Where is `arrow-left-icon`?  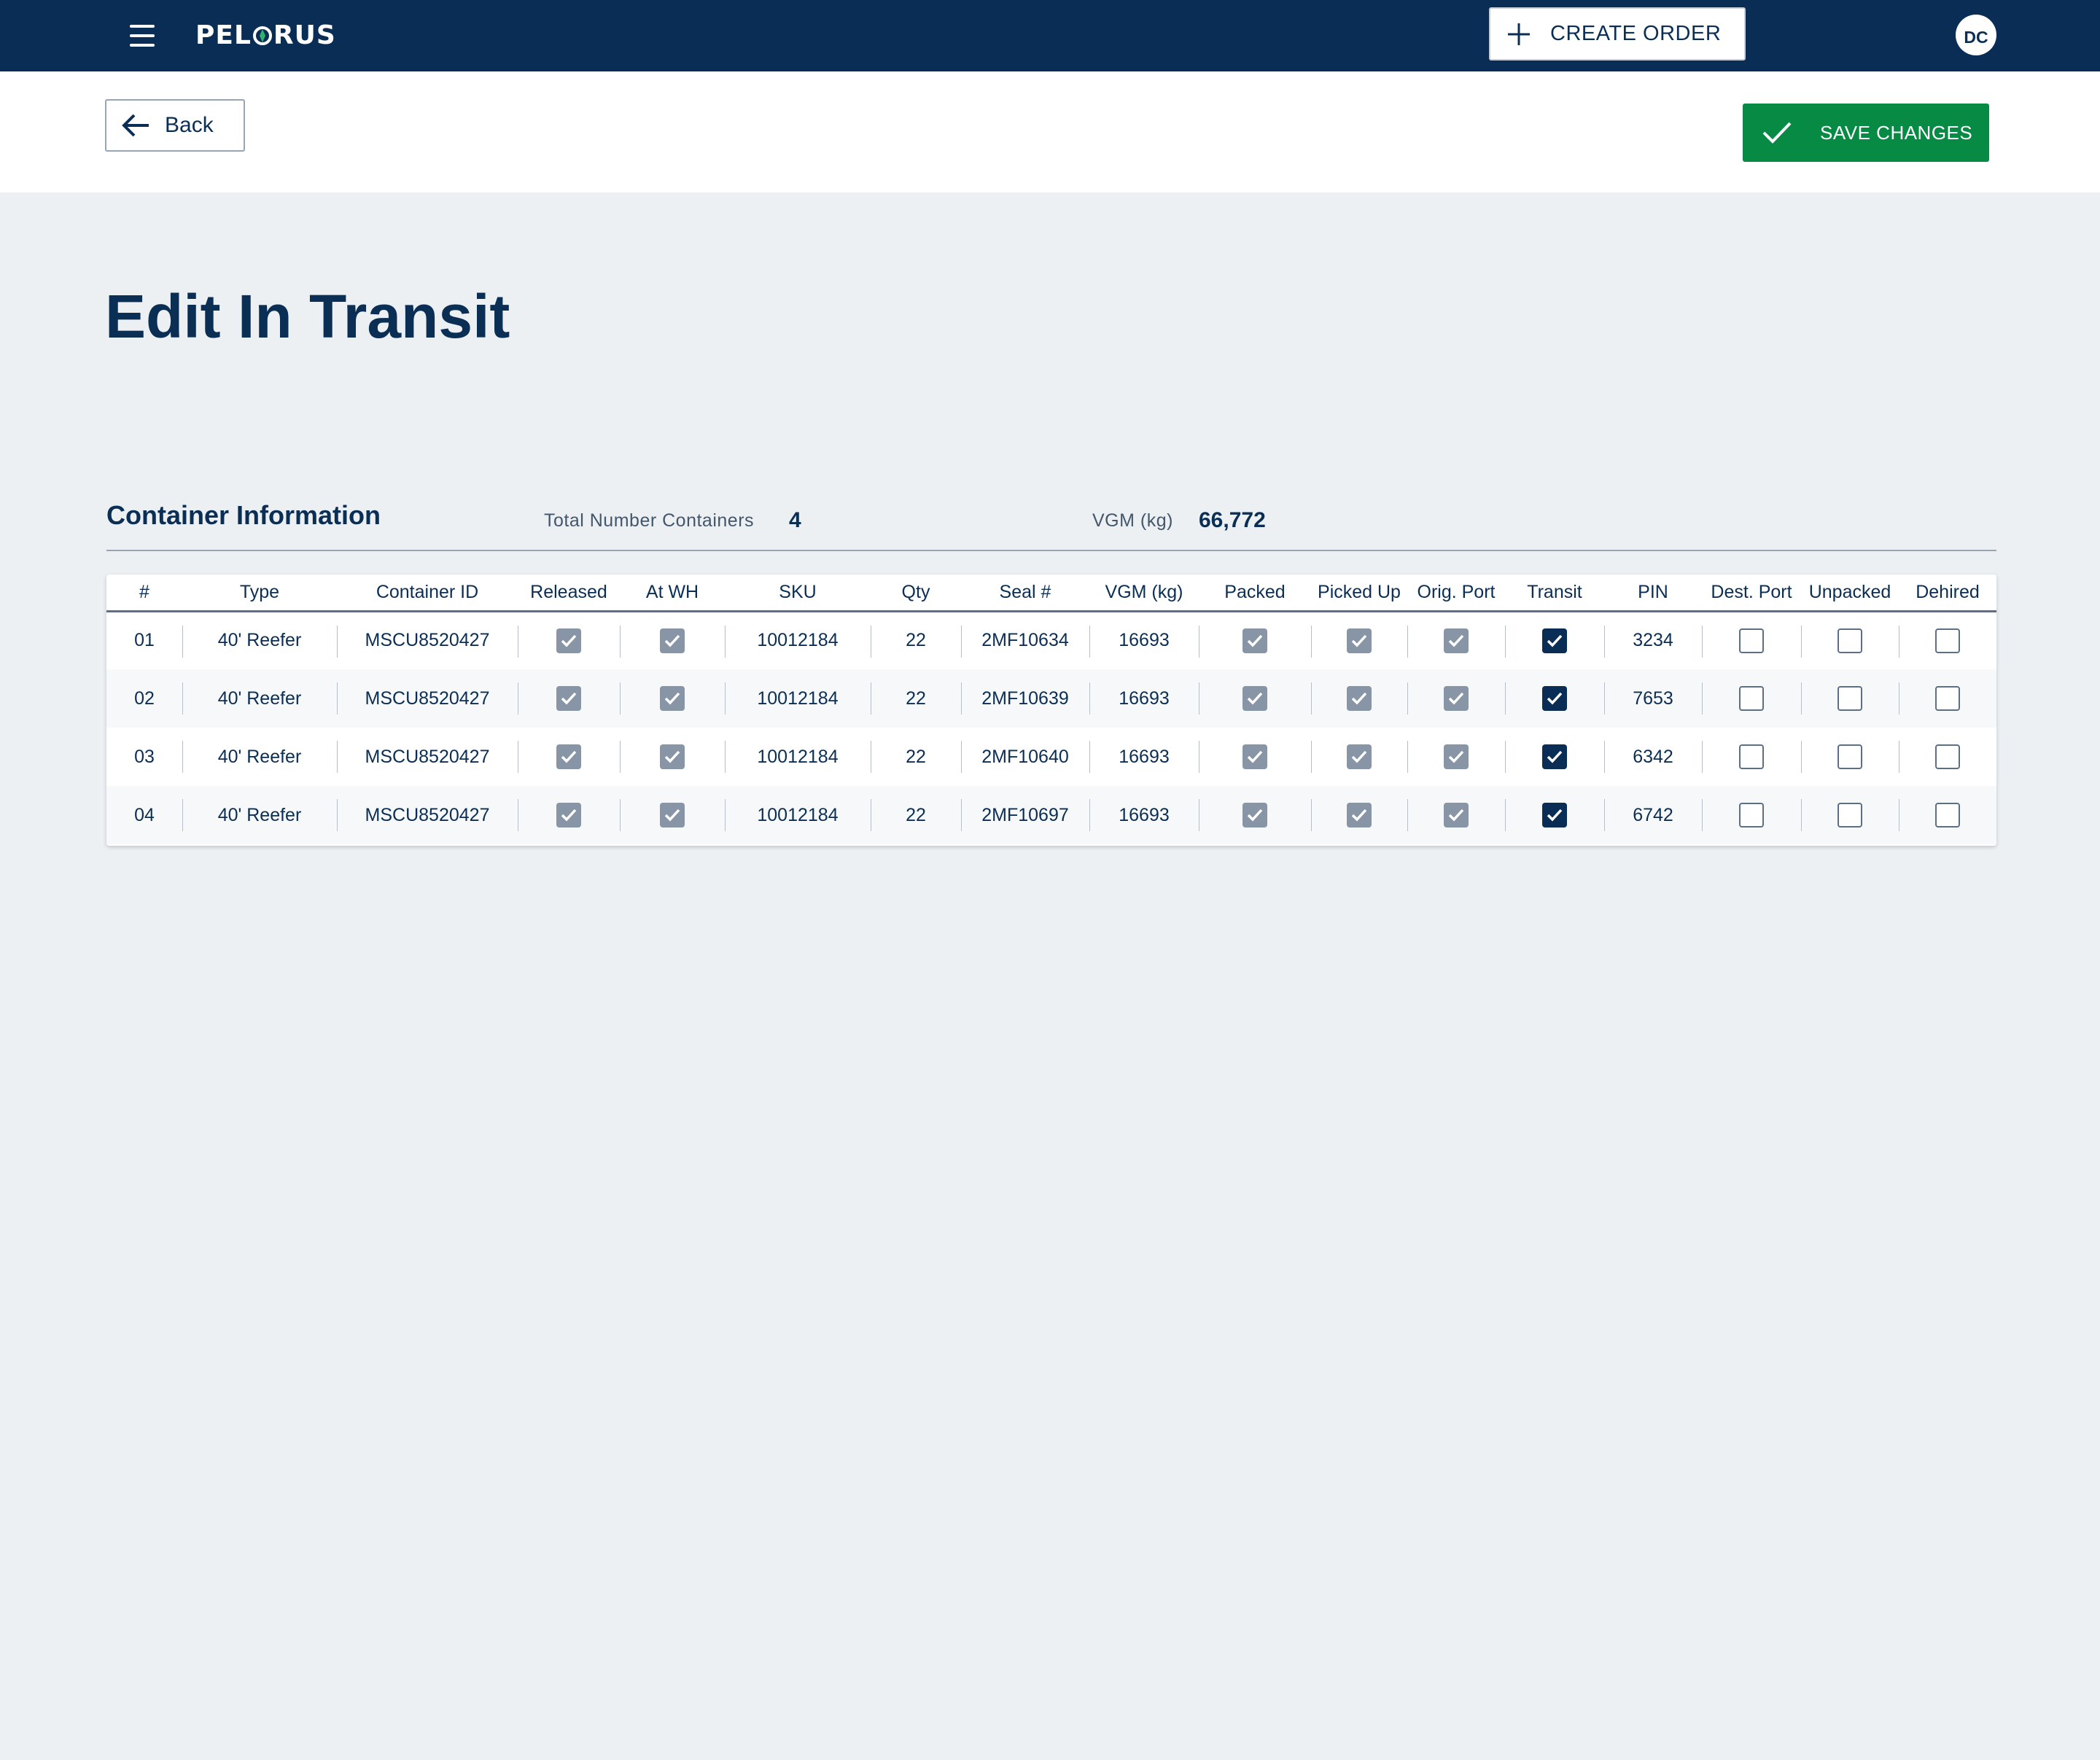 arrow-left-icon is located at coordinates (135, 125).